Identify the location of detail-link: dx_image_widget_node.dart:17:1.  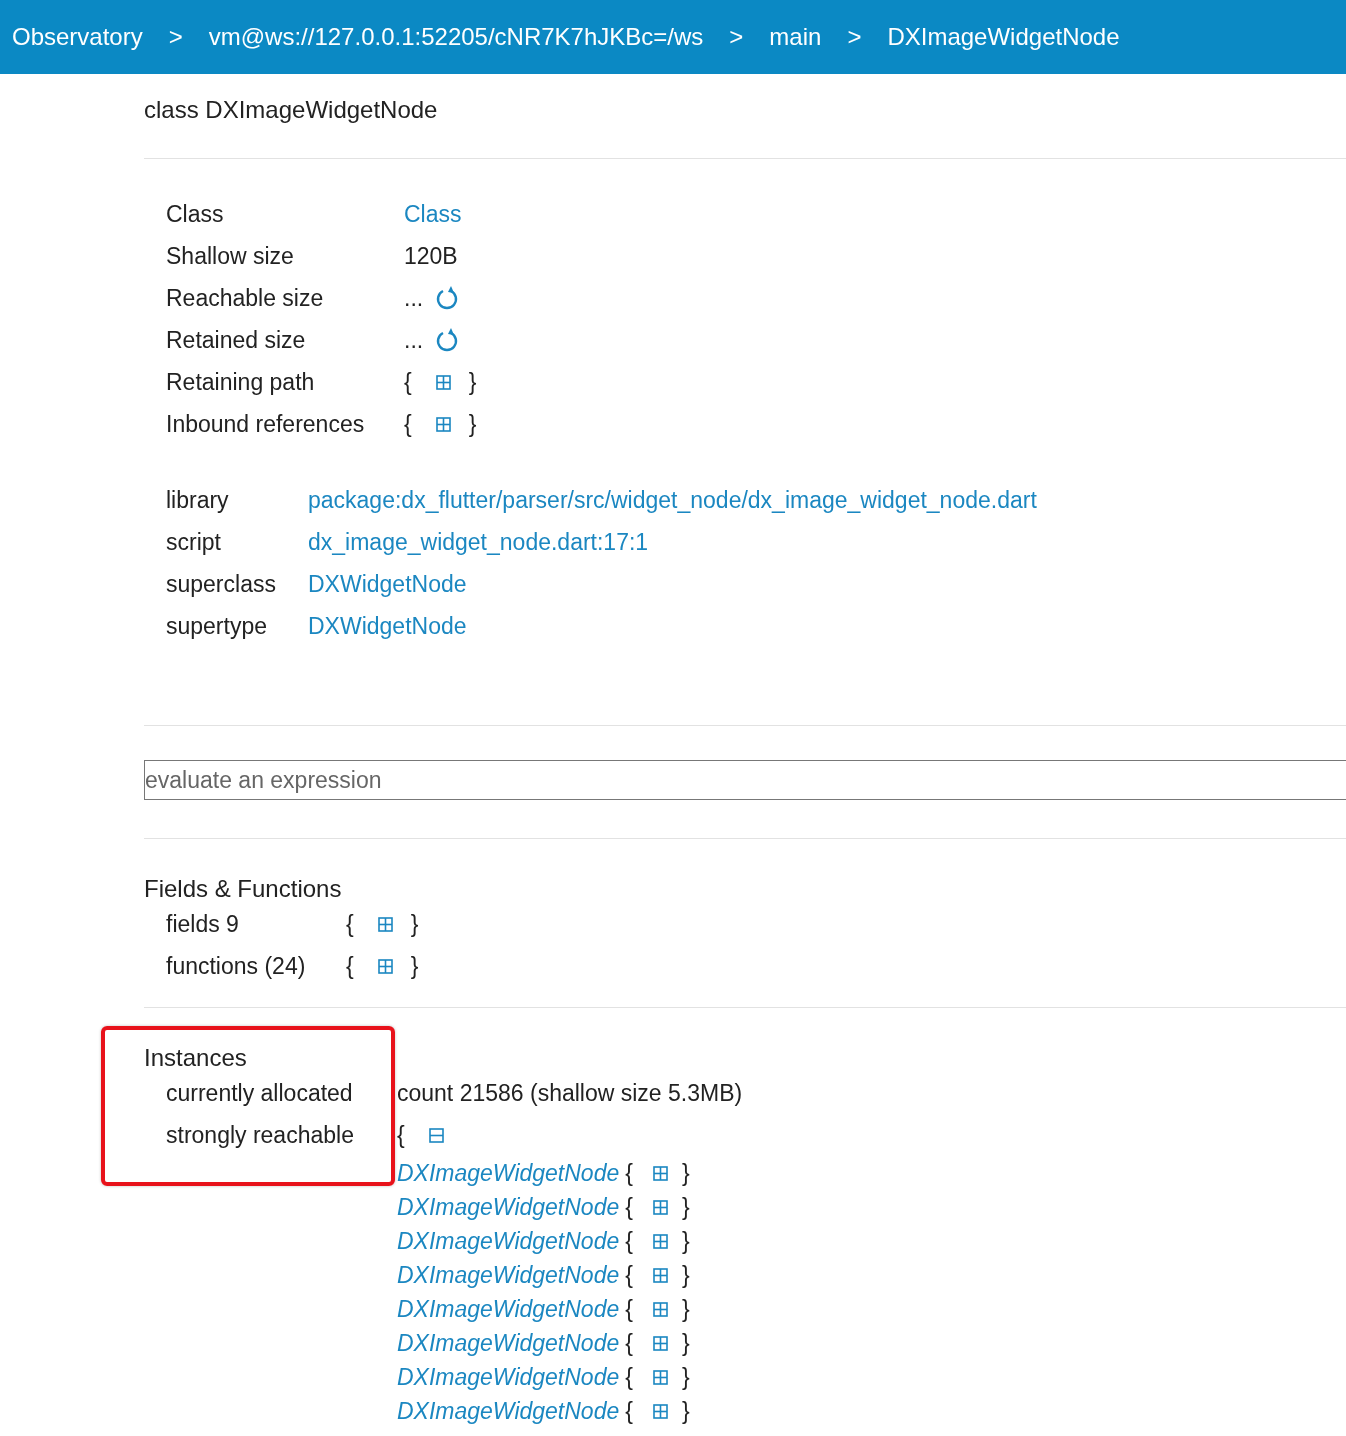
(478, 542).